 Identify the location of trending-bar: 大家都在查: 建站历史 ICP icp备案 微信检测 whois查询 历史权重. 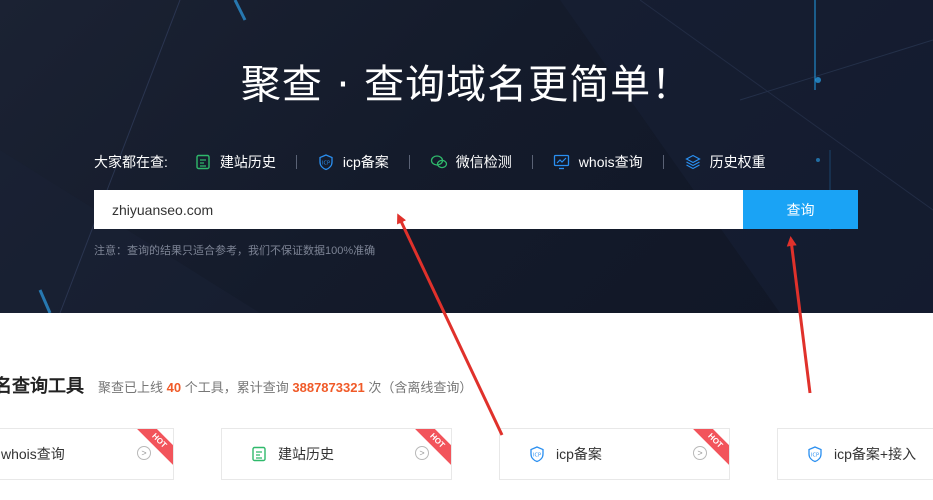
(430, 162).